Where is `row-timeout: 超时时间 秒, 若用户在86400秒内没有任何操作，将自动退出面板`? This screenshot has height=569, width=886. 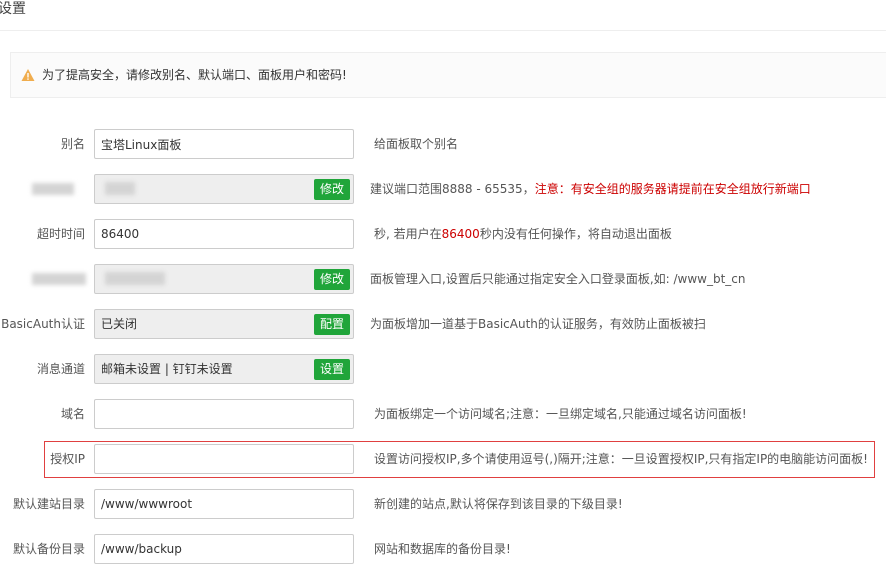 row-timeout: 超时时间 秒, 若用户在86400秒内没有任何操作，将自动退出面板 is located at coordinates (443, 234).